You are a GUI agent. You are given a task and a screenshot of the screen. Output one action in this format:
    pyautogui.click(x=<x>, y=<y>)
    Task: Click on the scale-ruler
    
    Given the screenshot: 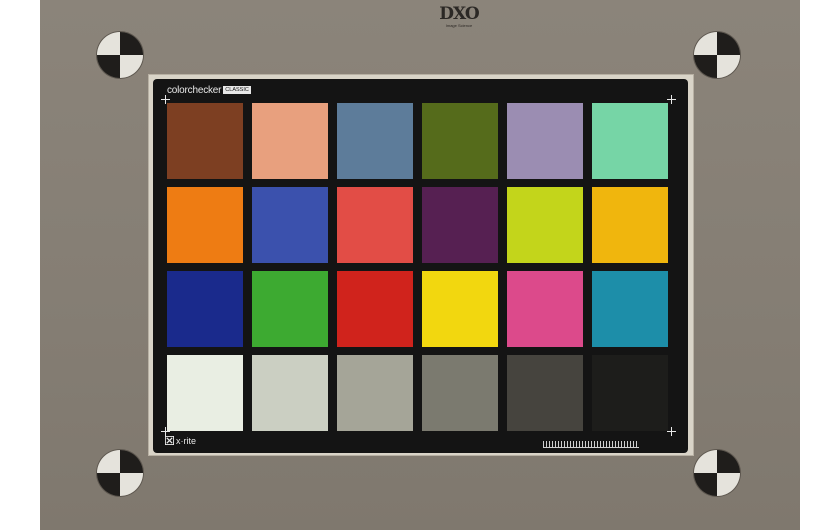 What is the action you would take?
    pyautogui.click(x=591, y=444)
    